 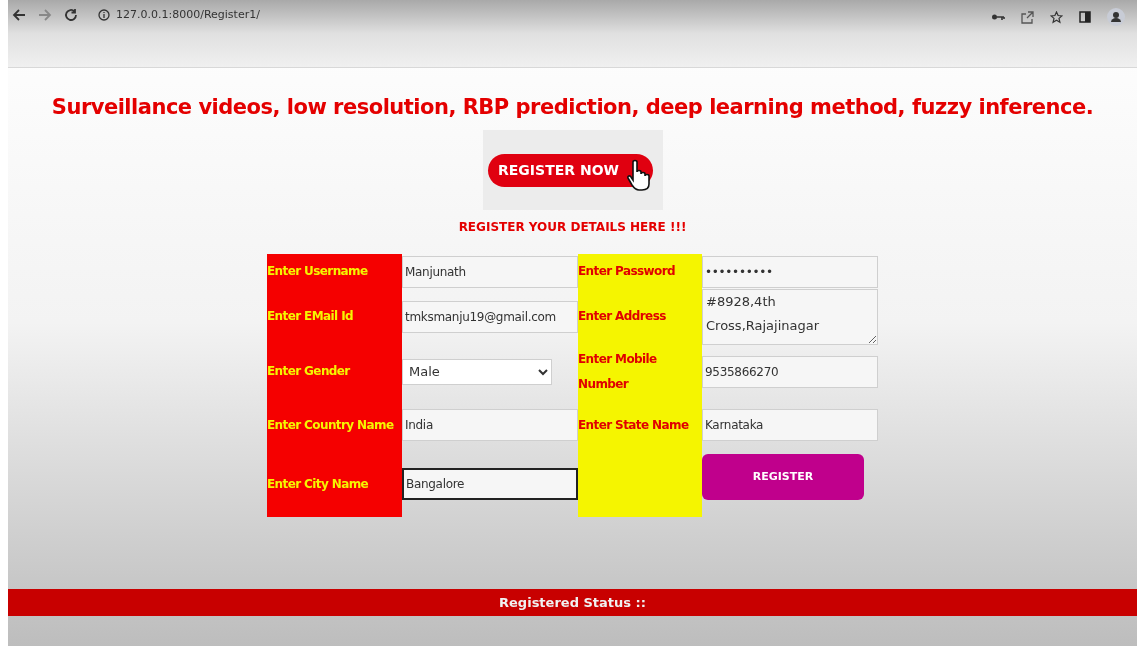 What do you see at coordinates (1085, 17) in the screenshot?
I see `sidebar-icon` at bounding box center [1085, 17].